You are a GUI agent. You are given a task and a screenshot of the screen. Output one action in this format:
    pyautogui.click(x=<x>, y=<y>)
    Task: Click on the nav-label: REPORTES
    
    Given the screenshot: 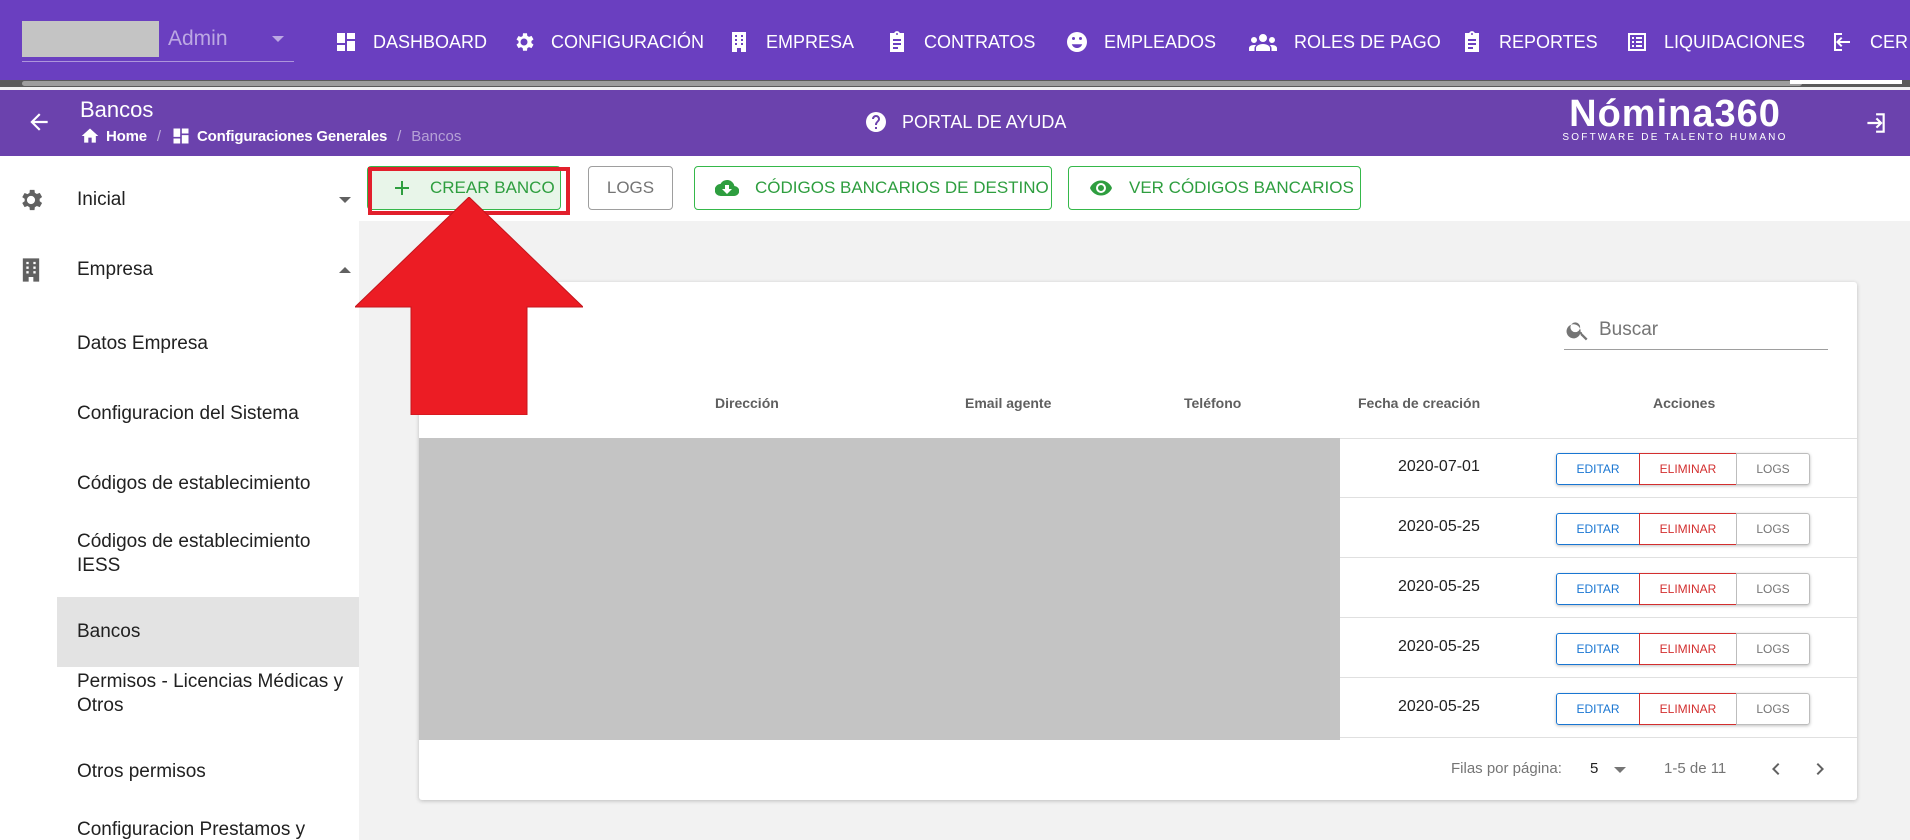 What is the action you would take?
    pyautogui.click(x=1548, y=41)
    